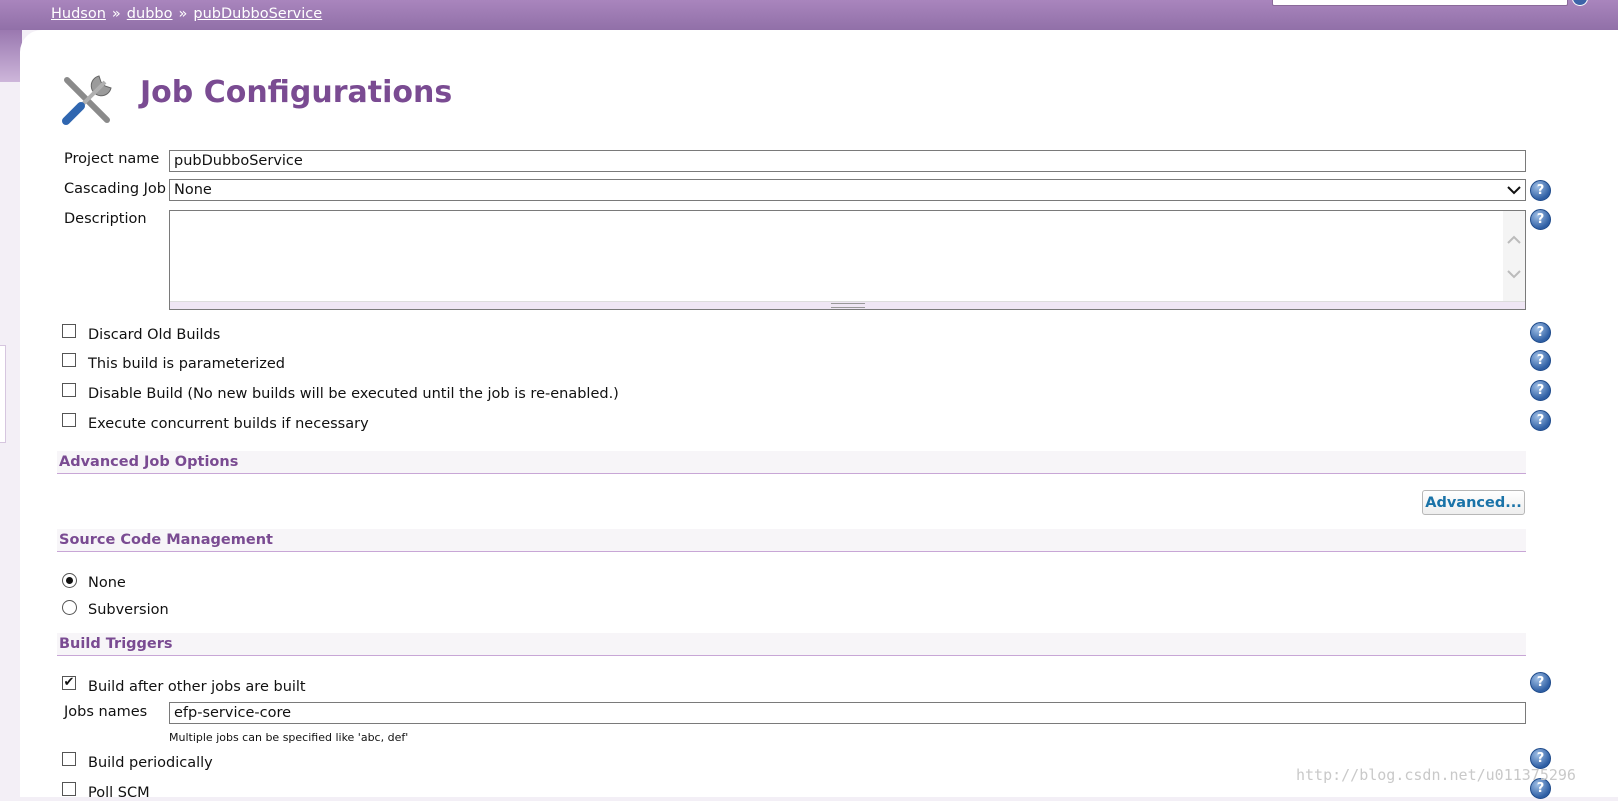  I want to click on help-icon-concurrent: ?, so click(1540, 420).